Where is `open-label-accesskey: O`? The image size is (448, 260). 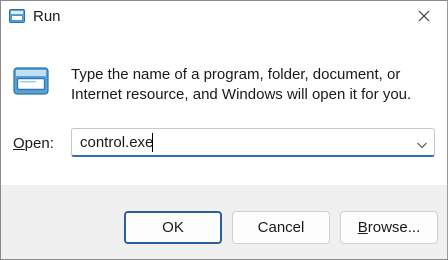 open-label-accesskey: O is located at coordinates (19, 143).